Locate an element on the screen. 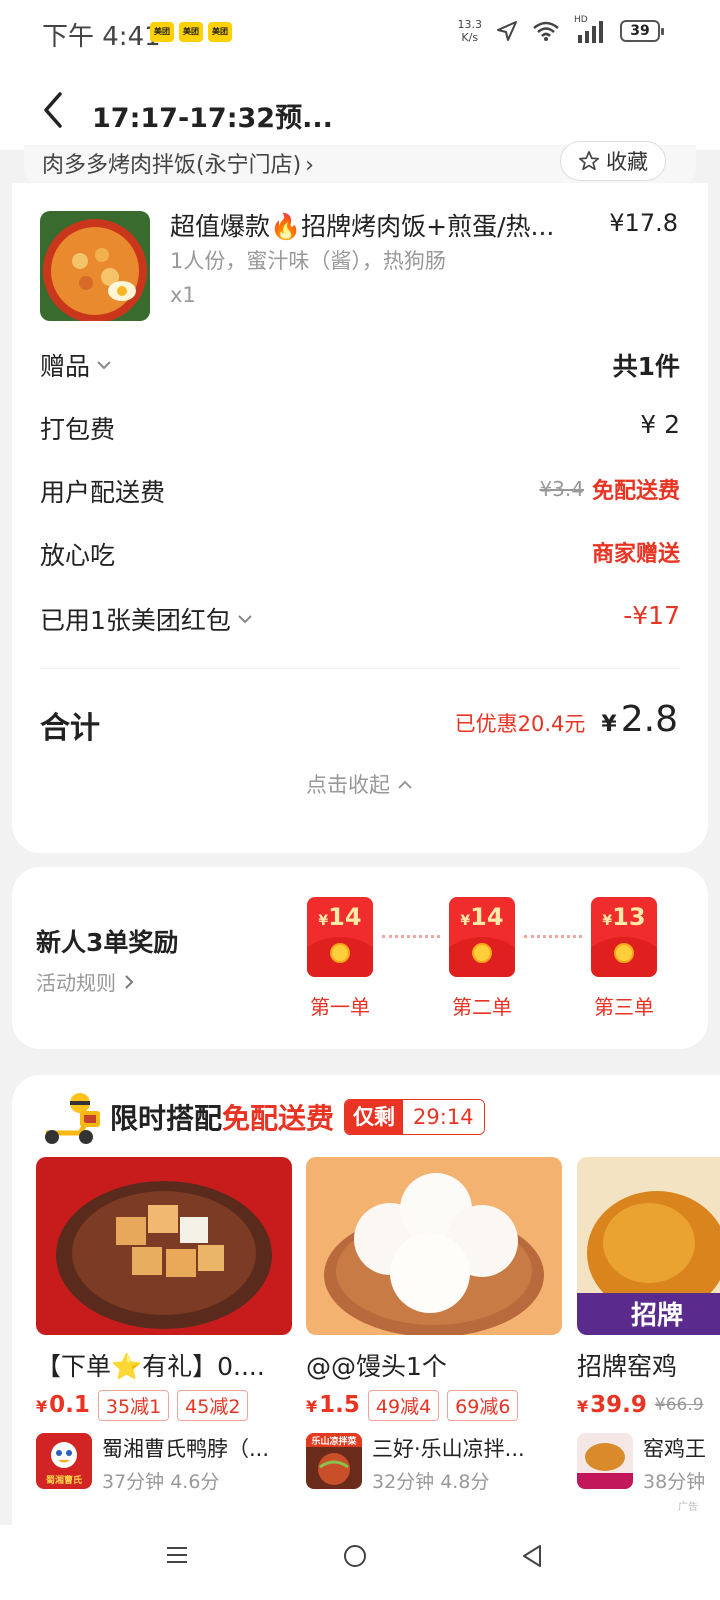 The height and width of the screenshot is (1600, 720). store-header: 肉多多烤肉拌饭(永宁门店) › 收藏 is located at coordinates (360, 163).